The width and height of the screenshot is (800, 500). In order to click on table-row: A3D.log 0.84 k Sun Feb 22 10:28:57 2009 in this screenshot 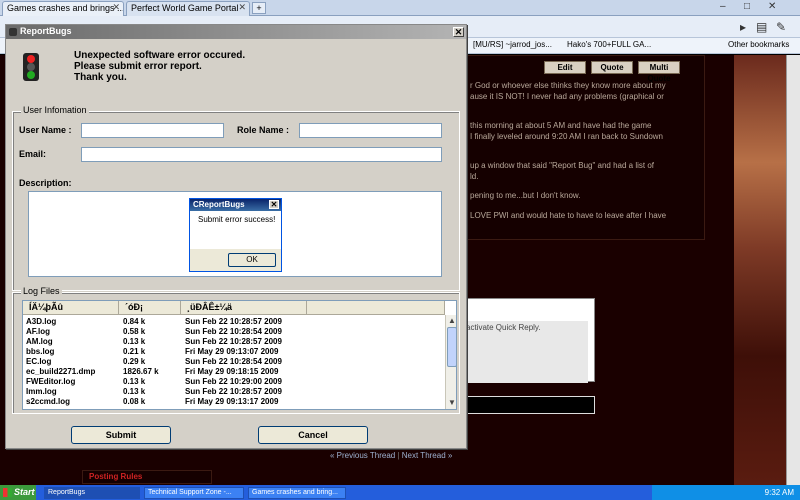, I will do `click(233, 322)`.